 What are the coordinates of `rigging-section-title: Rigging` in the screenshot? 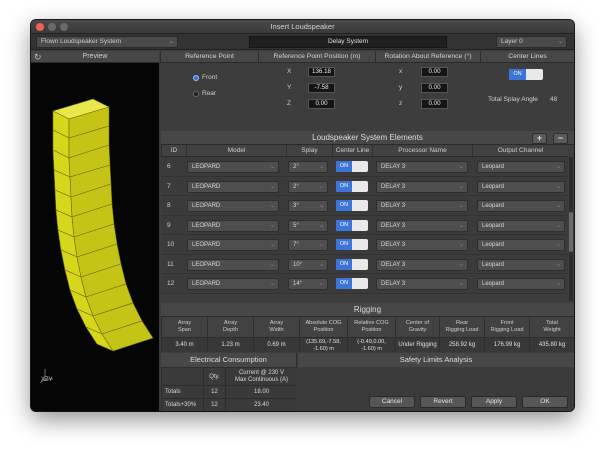 It's located at (367, 310).